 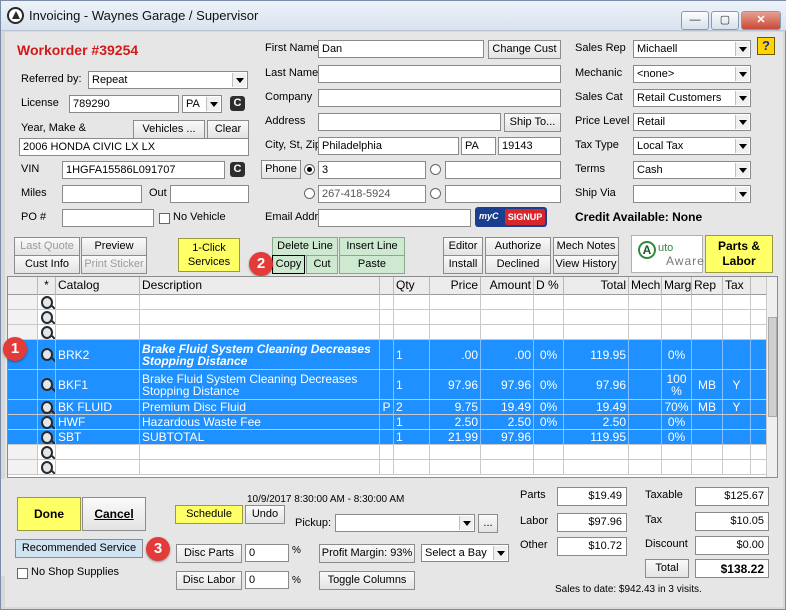 What do you see at coordinates (22, 573) in the screenshot?
I see `no-shop-supplies-checkbox` at bounding box center [22, 573].